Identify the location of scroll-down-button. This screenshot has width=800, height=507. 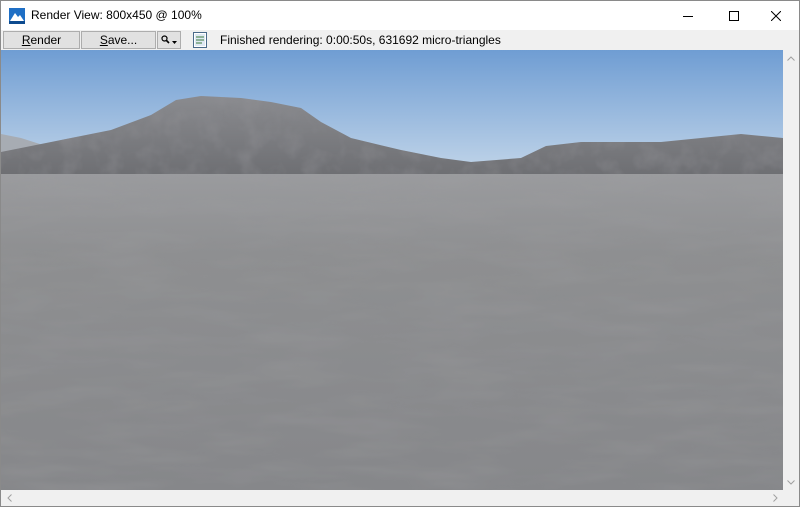
(791, 482).